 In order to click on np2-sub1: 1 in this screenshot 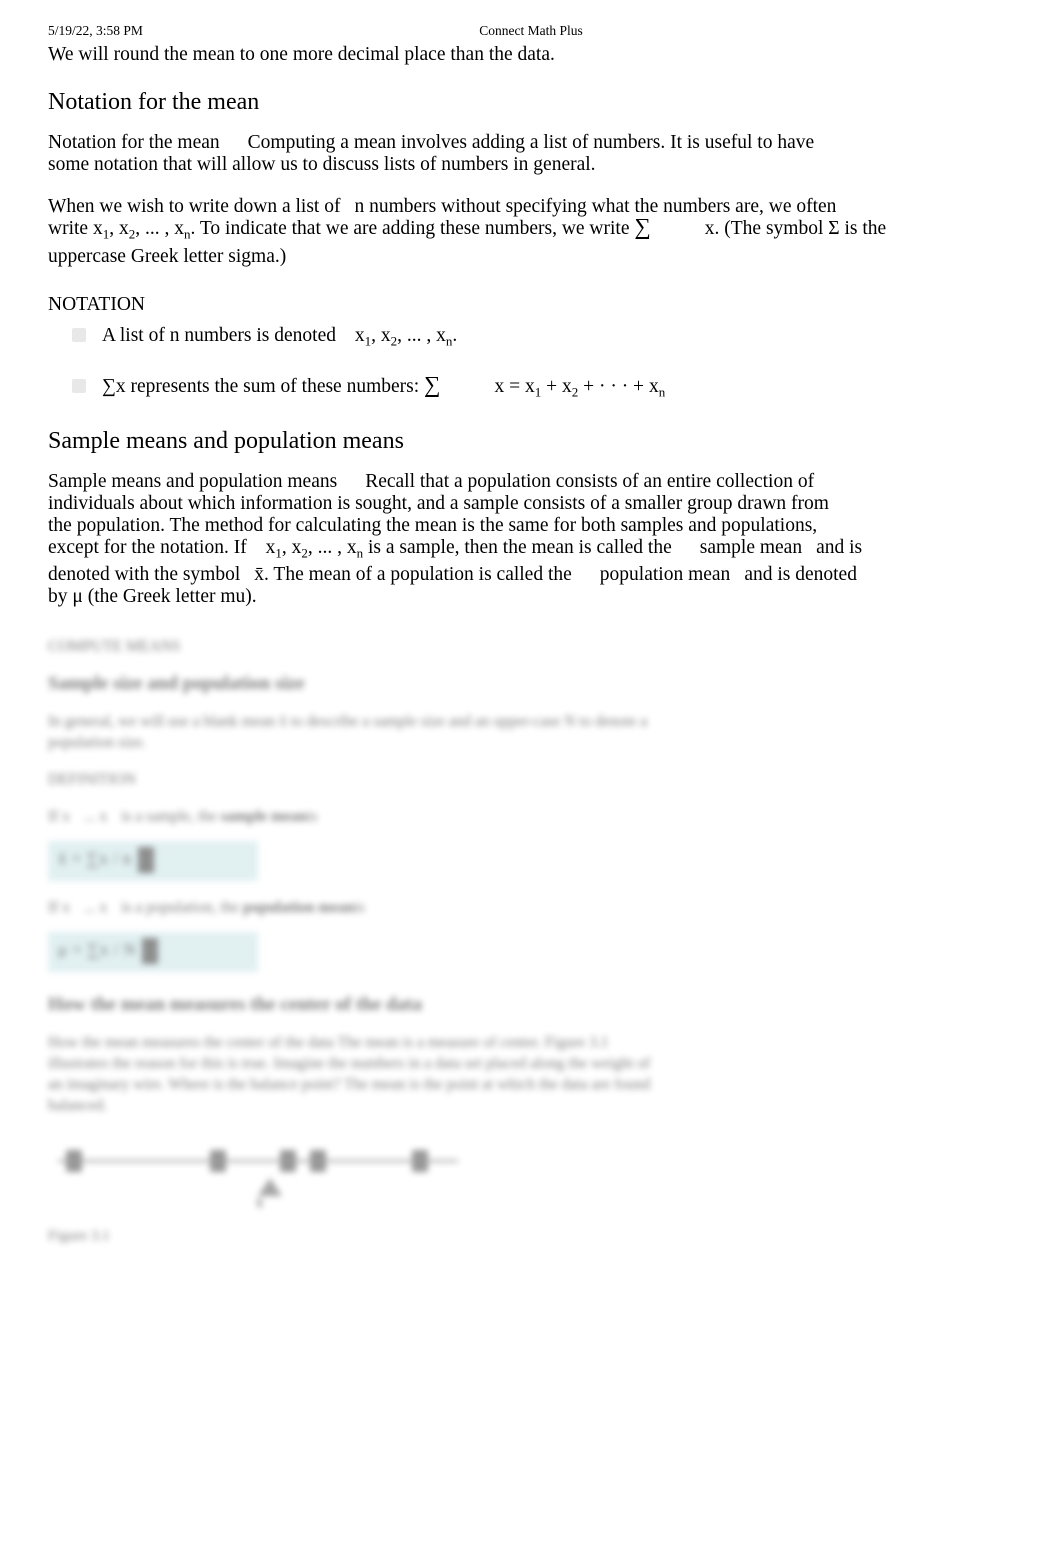, I will do `click(106, 234)`.